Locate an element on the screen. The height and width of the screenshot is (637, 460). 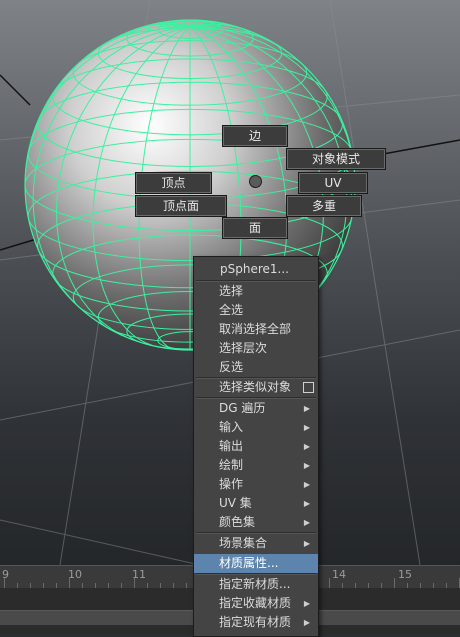
menu-item-select-similar: 选择类似对象 is located at coordinates (256, 387).